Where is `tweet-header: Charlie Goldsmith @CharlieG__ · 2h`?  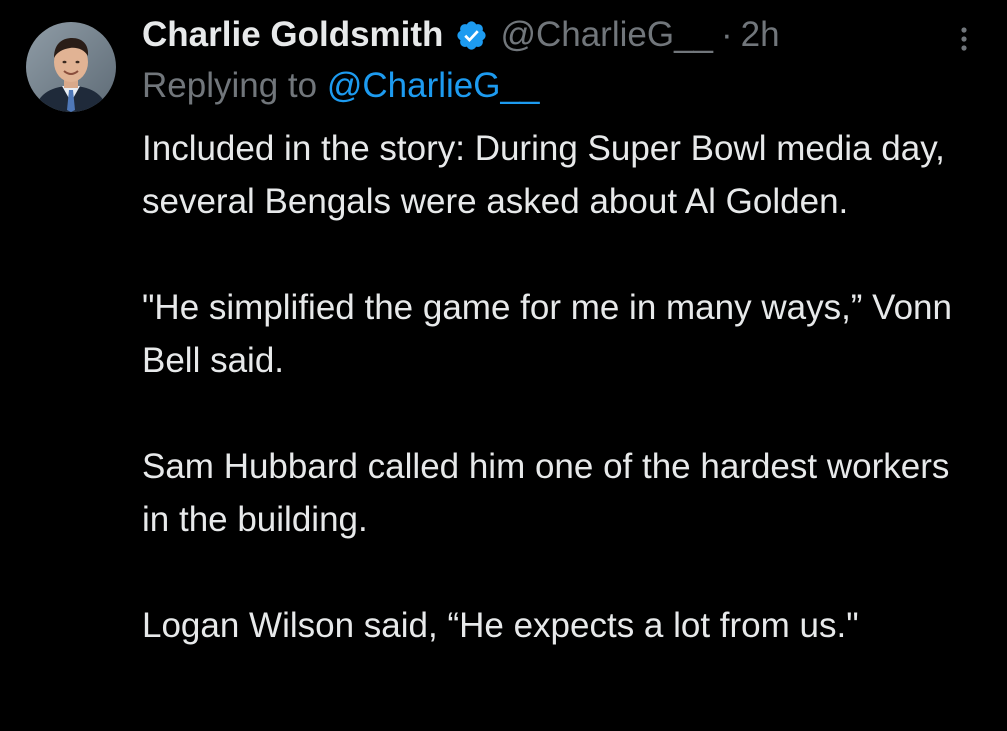 tweet-header: Charlie Goldsmith @CharlieG__ · 2h is located at coordinates (562, 35).